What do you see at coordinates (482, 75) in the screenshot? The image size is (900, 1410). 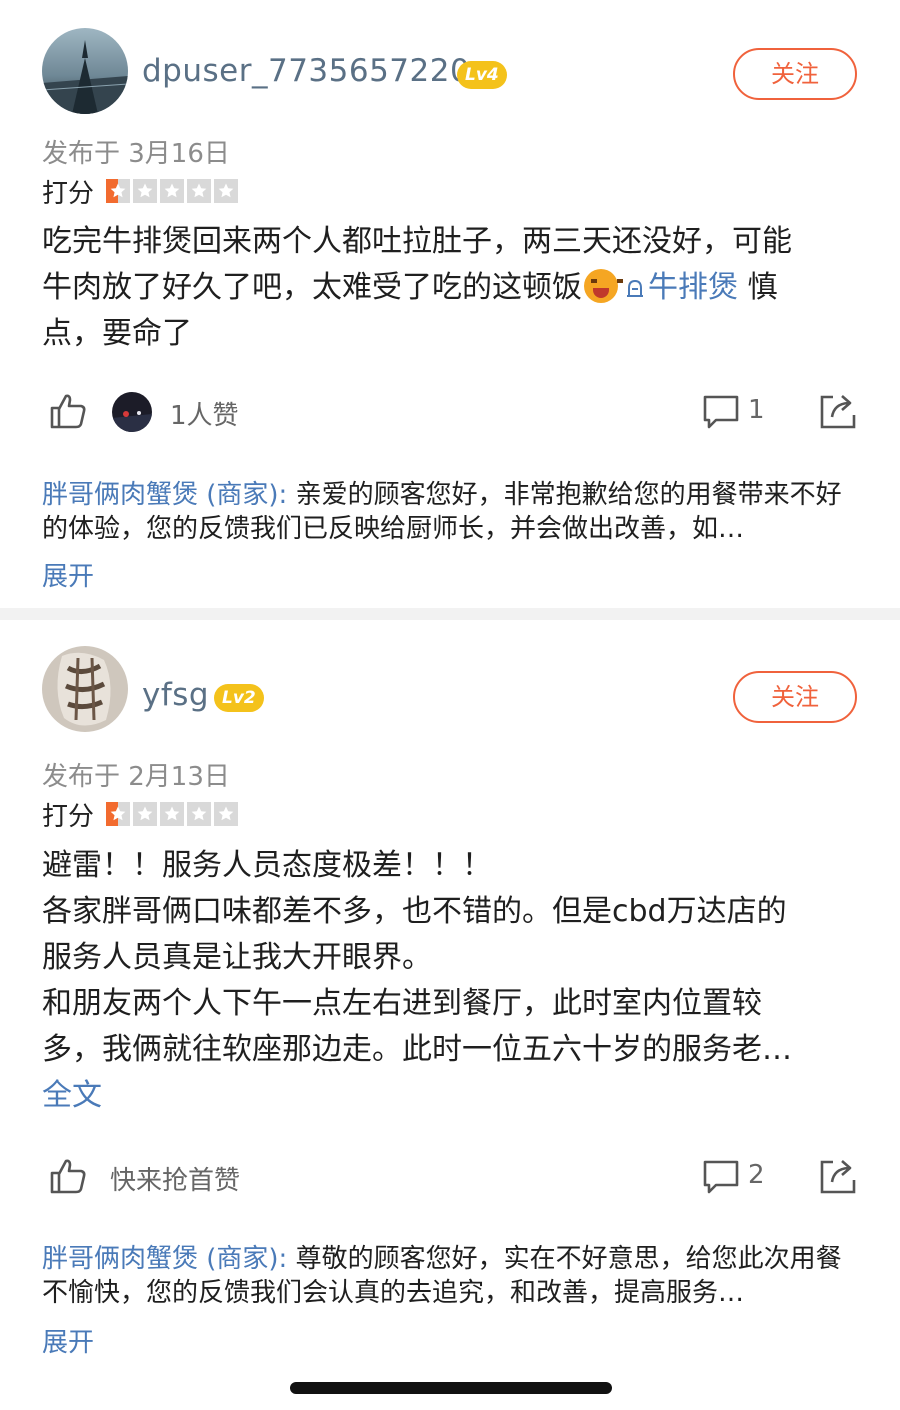 I see `level-badge: Lv4` at bounding box center [482, 75].